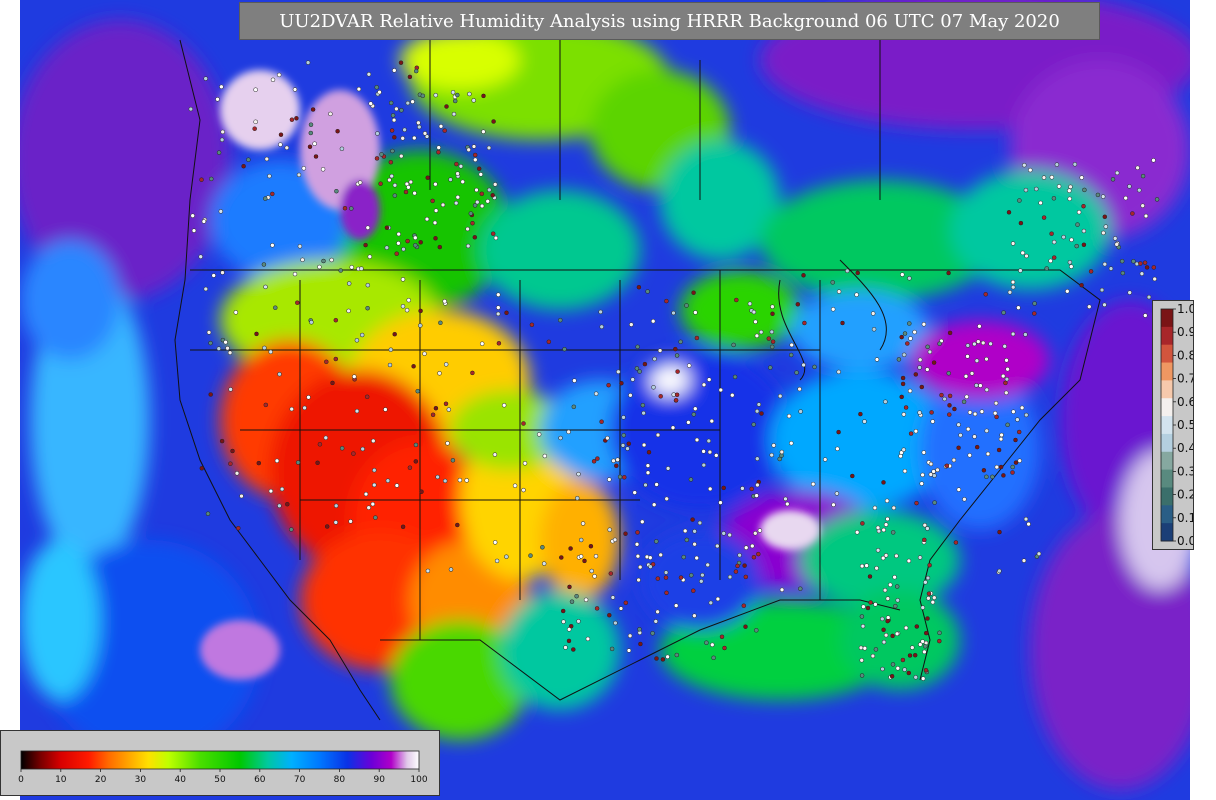 The width and height of the screenshot is (1216, 800). Describe the element at coordinates (141, 780) in the screenshot. I see `rh-colorbar-tick-label: 30` at that location.